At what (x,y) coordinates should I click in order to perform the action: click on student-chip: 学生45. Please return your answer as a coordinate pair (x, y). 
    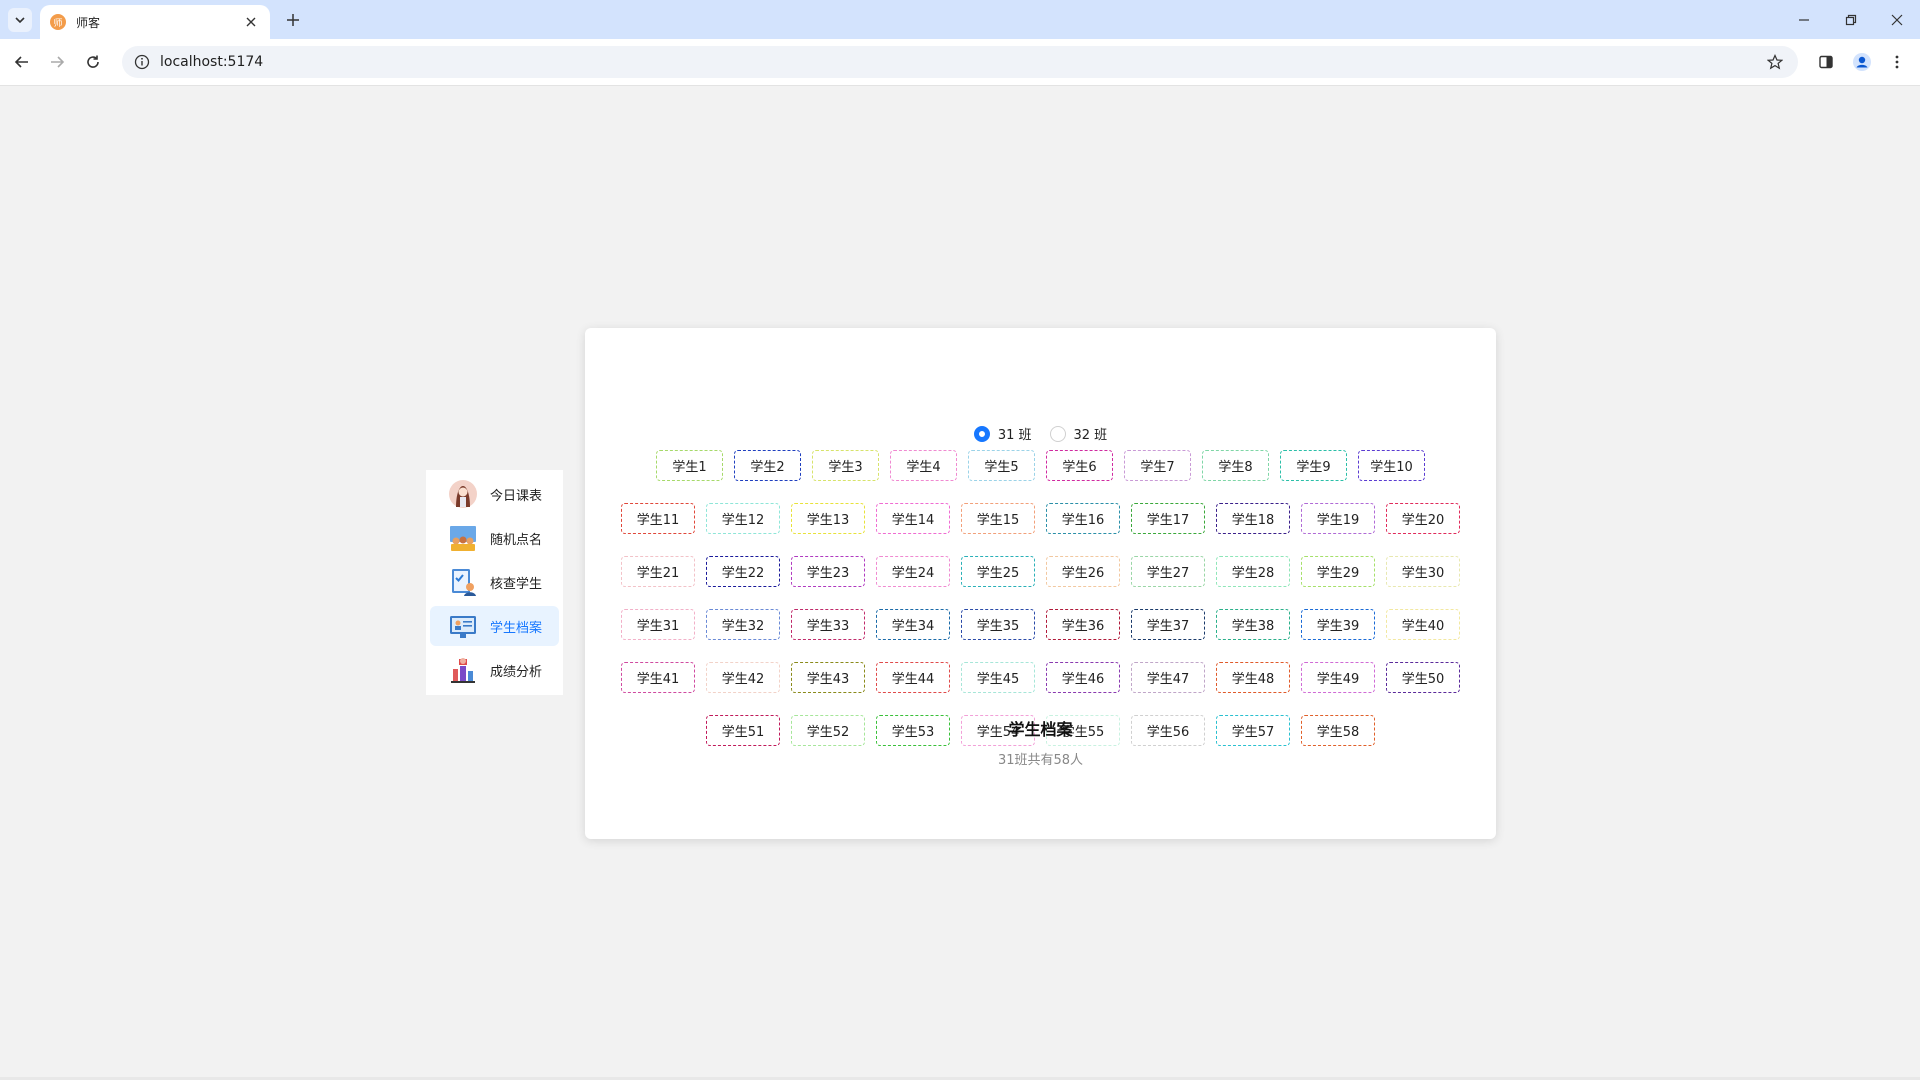
    Looking at the image, I should click on (998, 677).